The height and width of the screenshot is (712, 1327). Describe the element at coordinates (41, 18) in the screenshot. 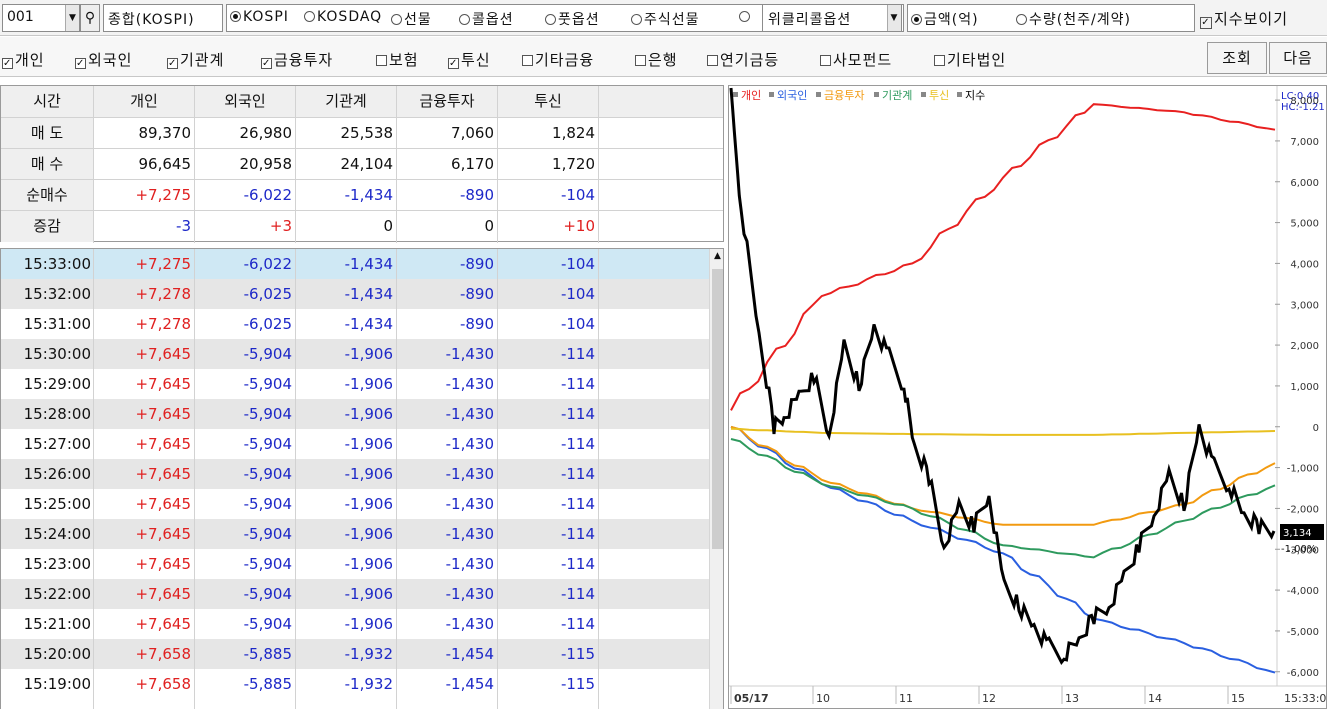

I see `code-input: 001 ▼` at that location.